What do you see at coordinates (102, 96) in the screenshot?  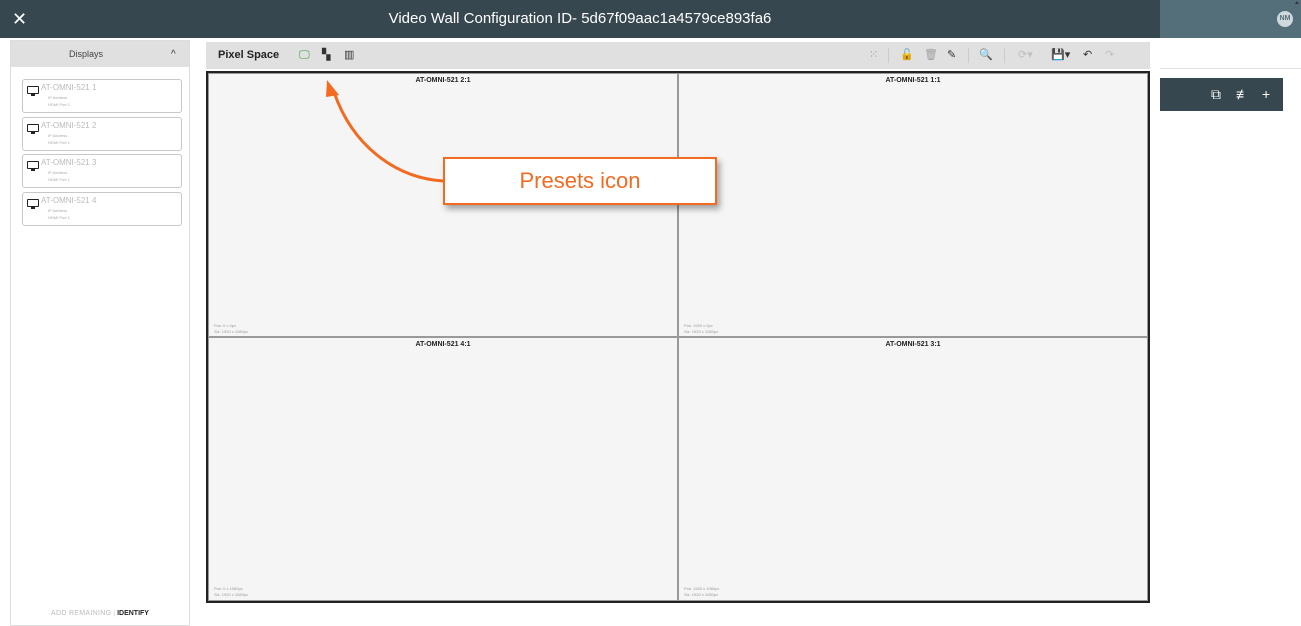 I see `display-card: AT-OMNI-521 1 IP Address HDMI Port 1` at bounding box center [102, 96].